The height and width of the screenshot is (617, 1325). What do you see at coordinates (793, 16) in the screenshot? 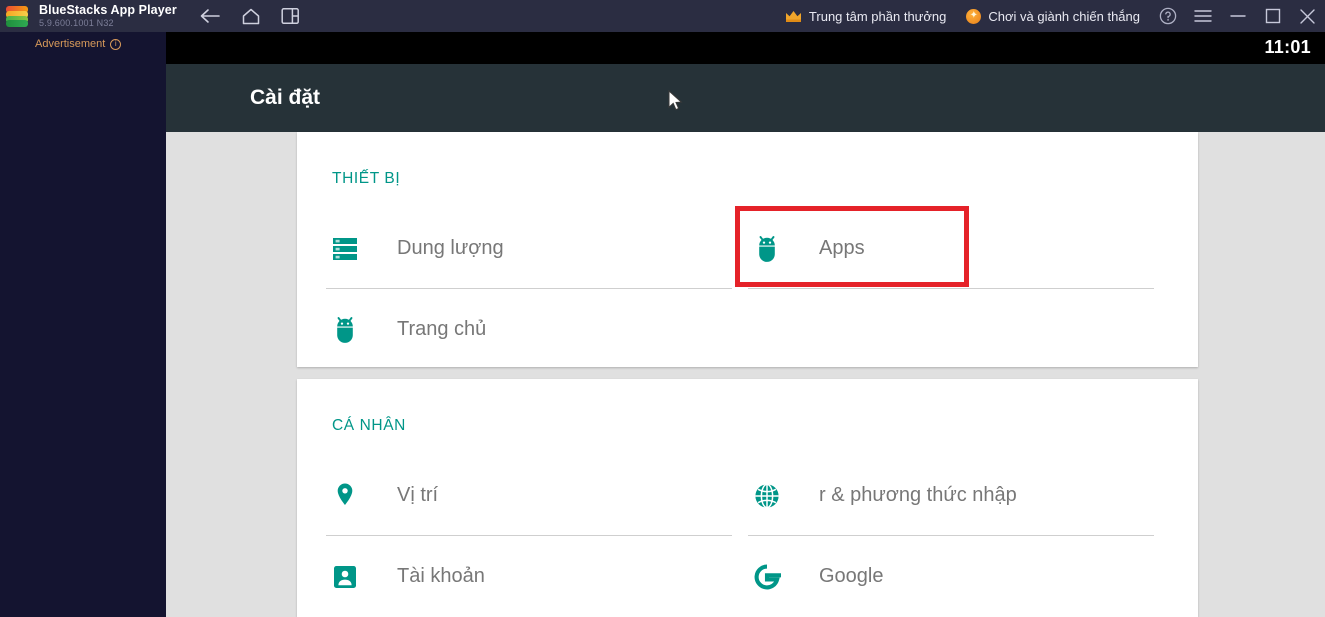
I see `crown-icon` at bounding box center [793, 16].